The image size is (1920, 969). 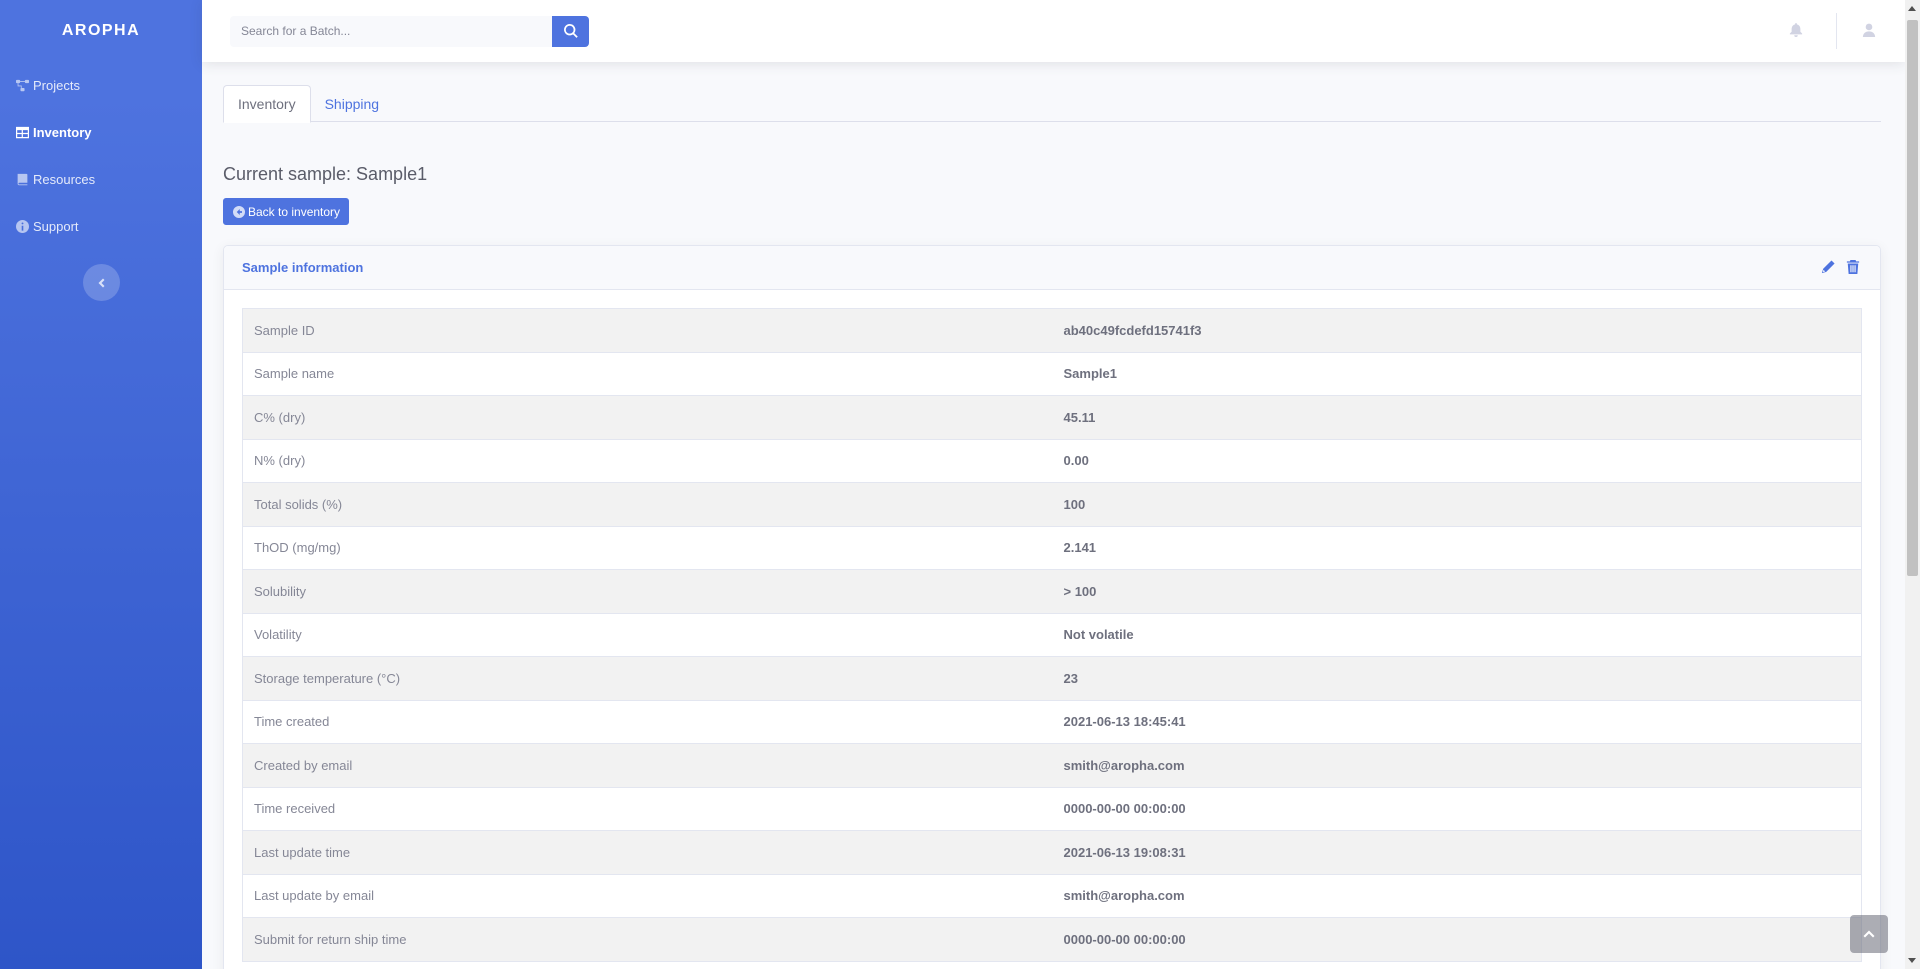 What do you see at coordinates (239, 211) in the screenshot?
I see `arrow-circle-left-icon` at bounding box center [239, 211].